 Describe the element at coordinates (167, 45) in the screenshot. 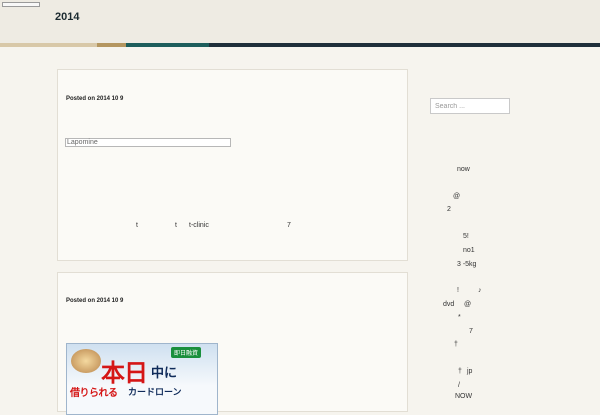

I see `header-stripe-teal` at that location.